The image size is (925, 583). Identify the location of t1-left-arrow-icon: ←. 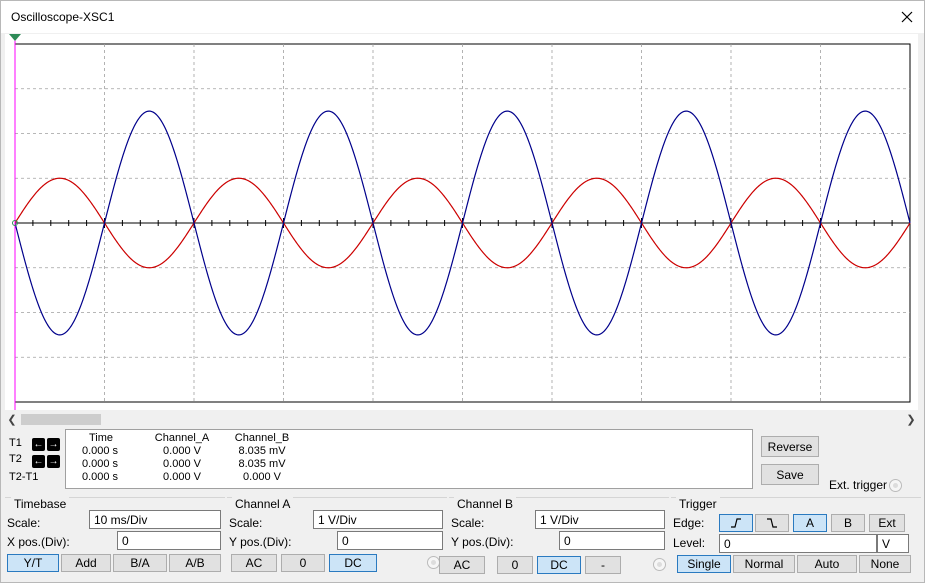
(38, 444).